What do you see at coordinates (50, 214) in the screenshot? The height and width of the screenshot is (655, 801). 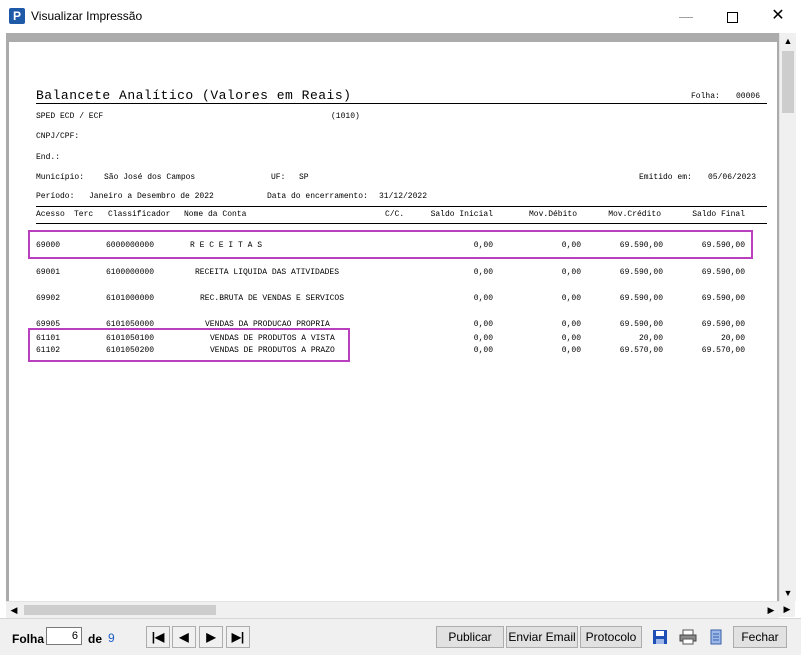 I see `col-acesso: Acesso` at bounding box center [50, 214].